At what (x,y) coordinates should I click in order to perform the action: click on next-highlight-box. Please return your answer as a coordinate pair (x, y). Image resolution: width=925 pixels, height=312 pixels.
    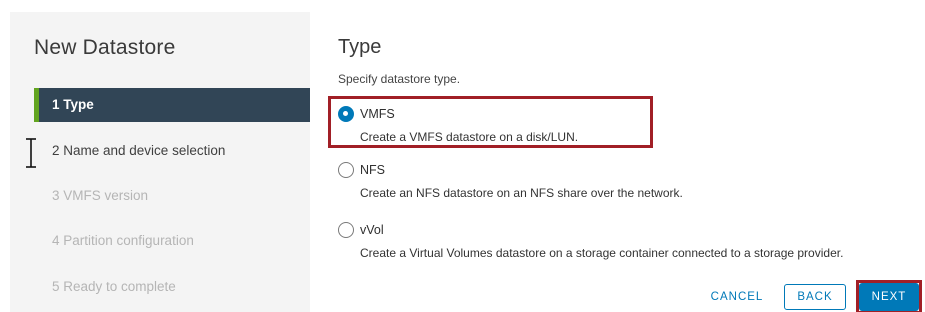
    Looking at the image, I should click on (889, 296).